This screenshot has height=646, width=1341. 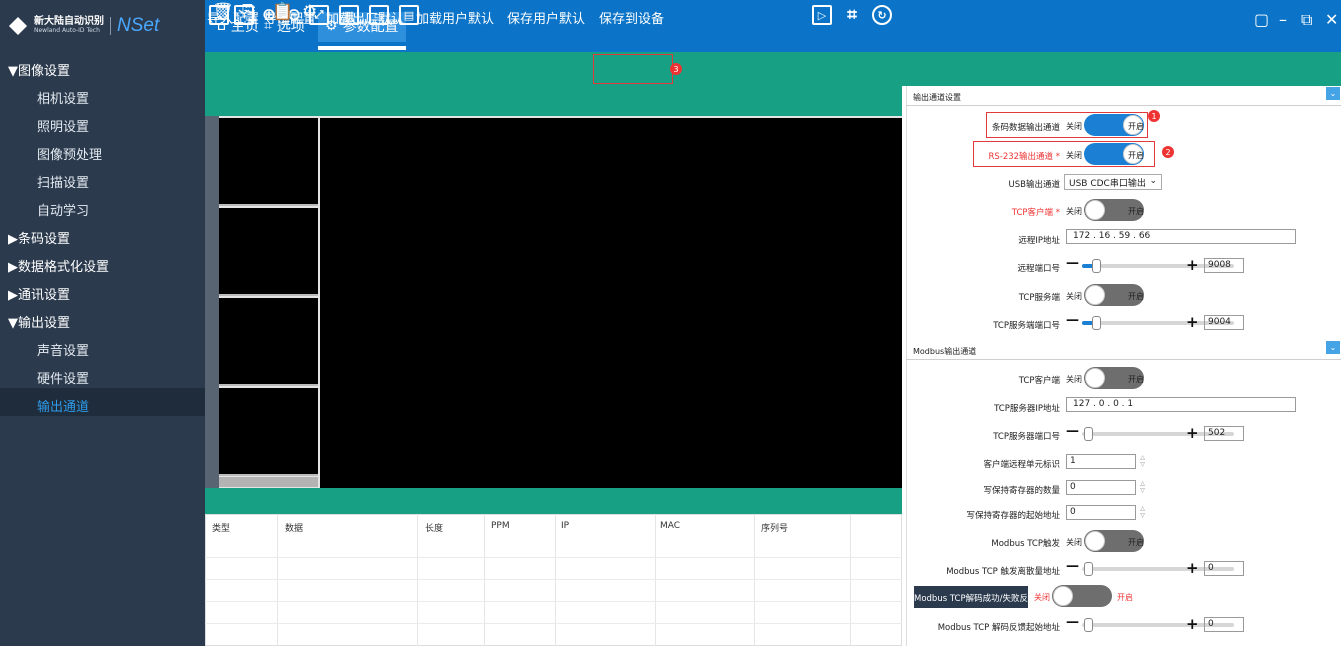 I want to click on sidebar-item-sound: 声音设置, so click(x=63, y=349).